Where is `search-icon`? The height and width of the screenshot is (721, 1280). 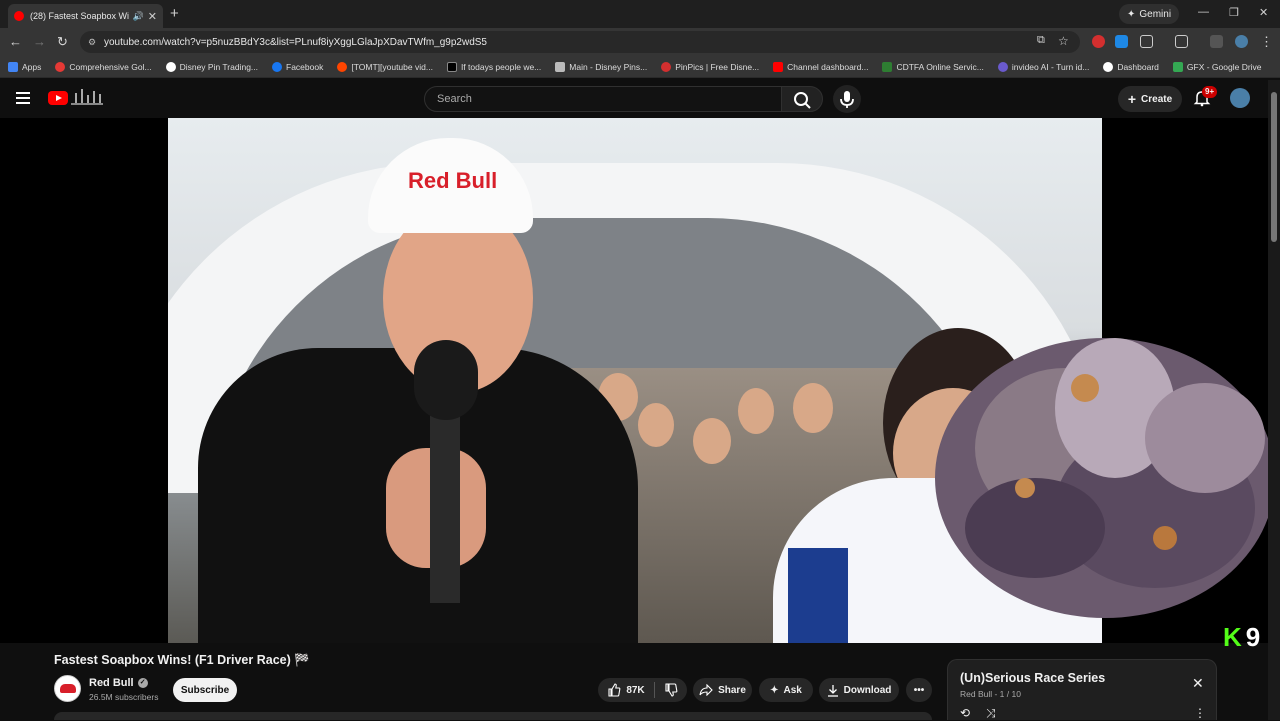
search-icon is located at coordinates (802, 100).